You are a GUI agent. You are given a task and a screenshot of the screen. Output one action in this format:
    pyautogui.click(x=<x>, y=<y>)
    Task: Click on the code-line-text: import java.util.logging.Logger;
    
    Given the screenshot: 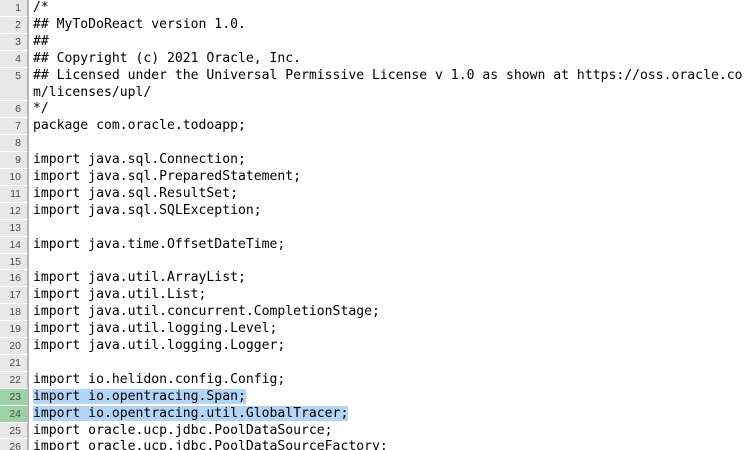 What is the action you would take?
    pyautogui.click(x=386, y=346)
    